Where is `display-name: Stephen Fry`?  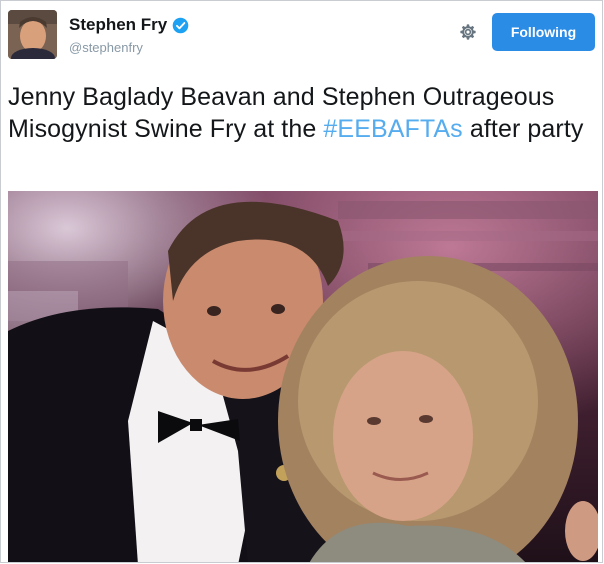
display-name: Stephen Fry is located at coordinates (129, 25).